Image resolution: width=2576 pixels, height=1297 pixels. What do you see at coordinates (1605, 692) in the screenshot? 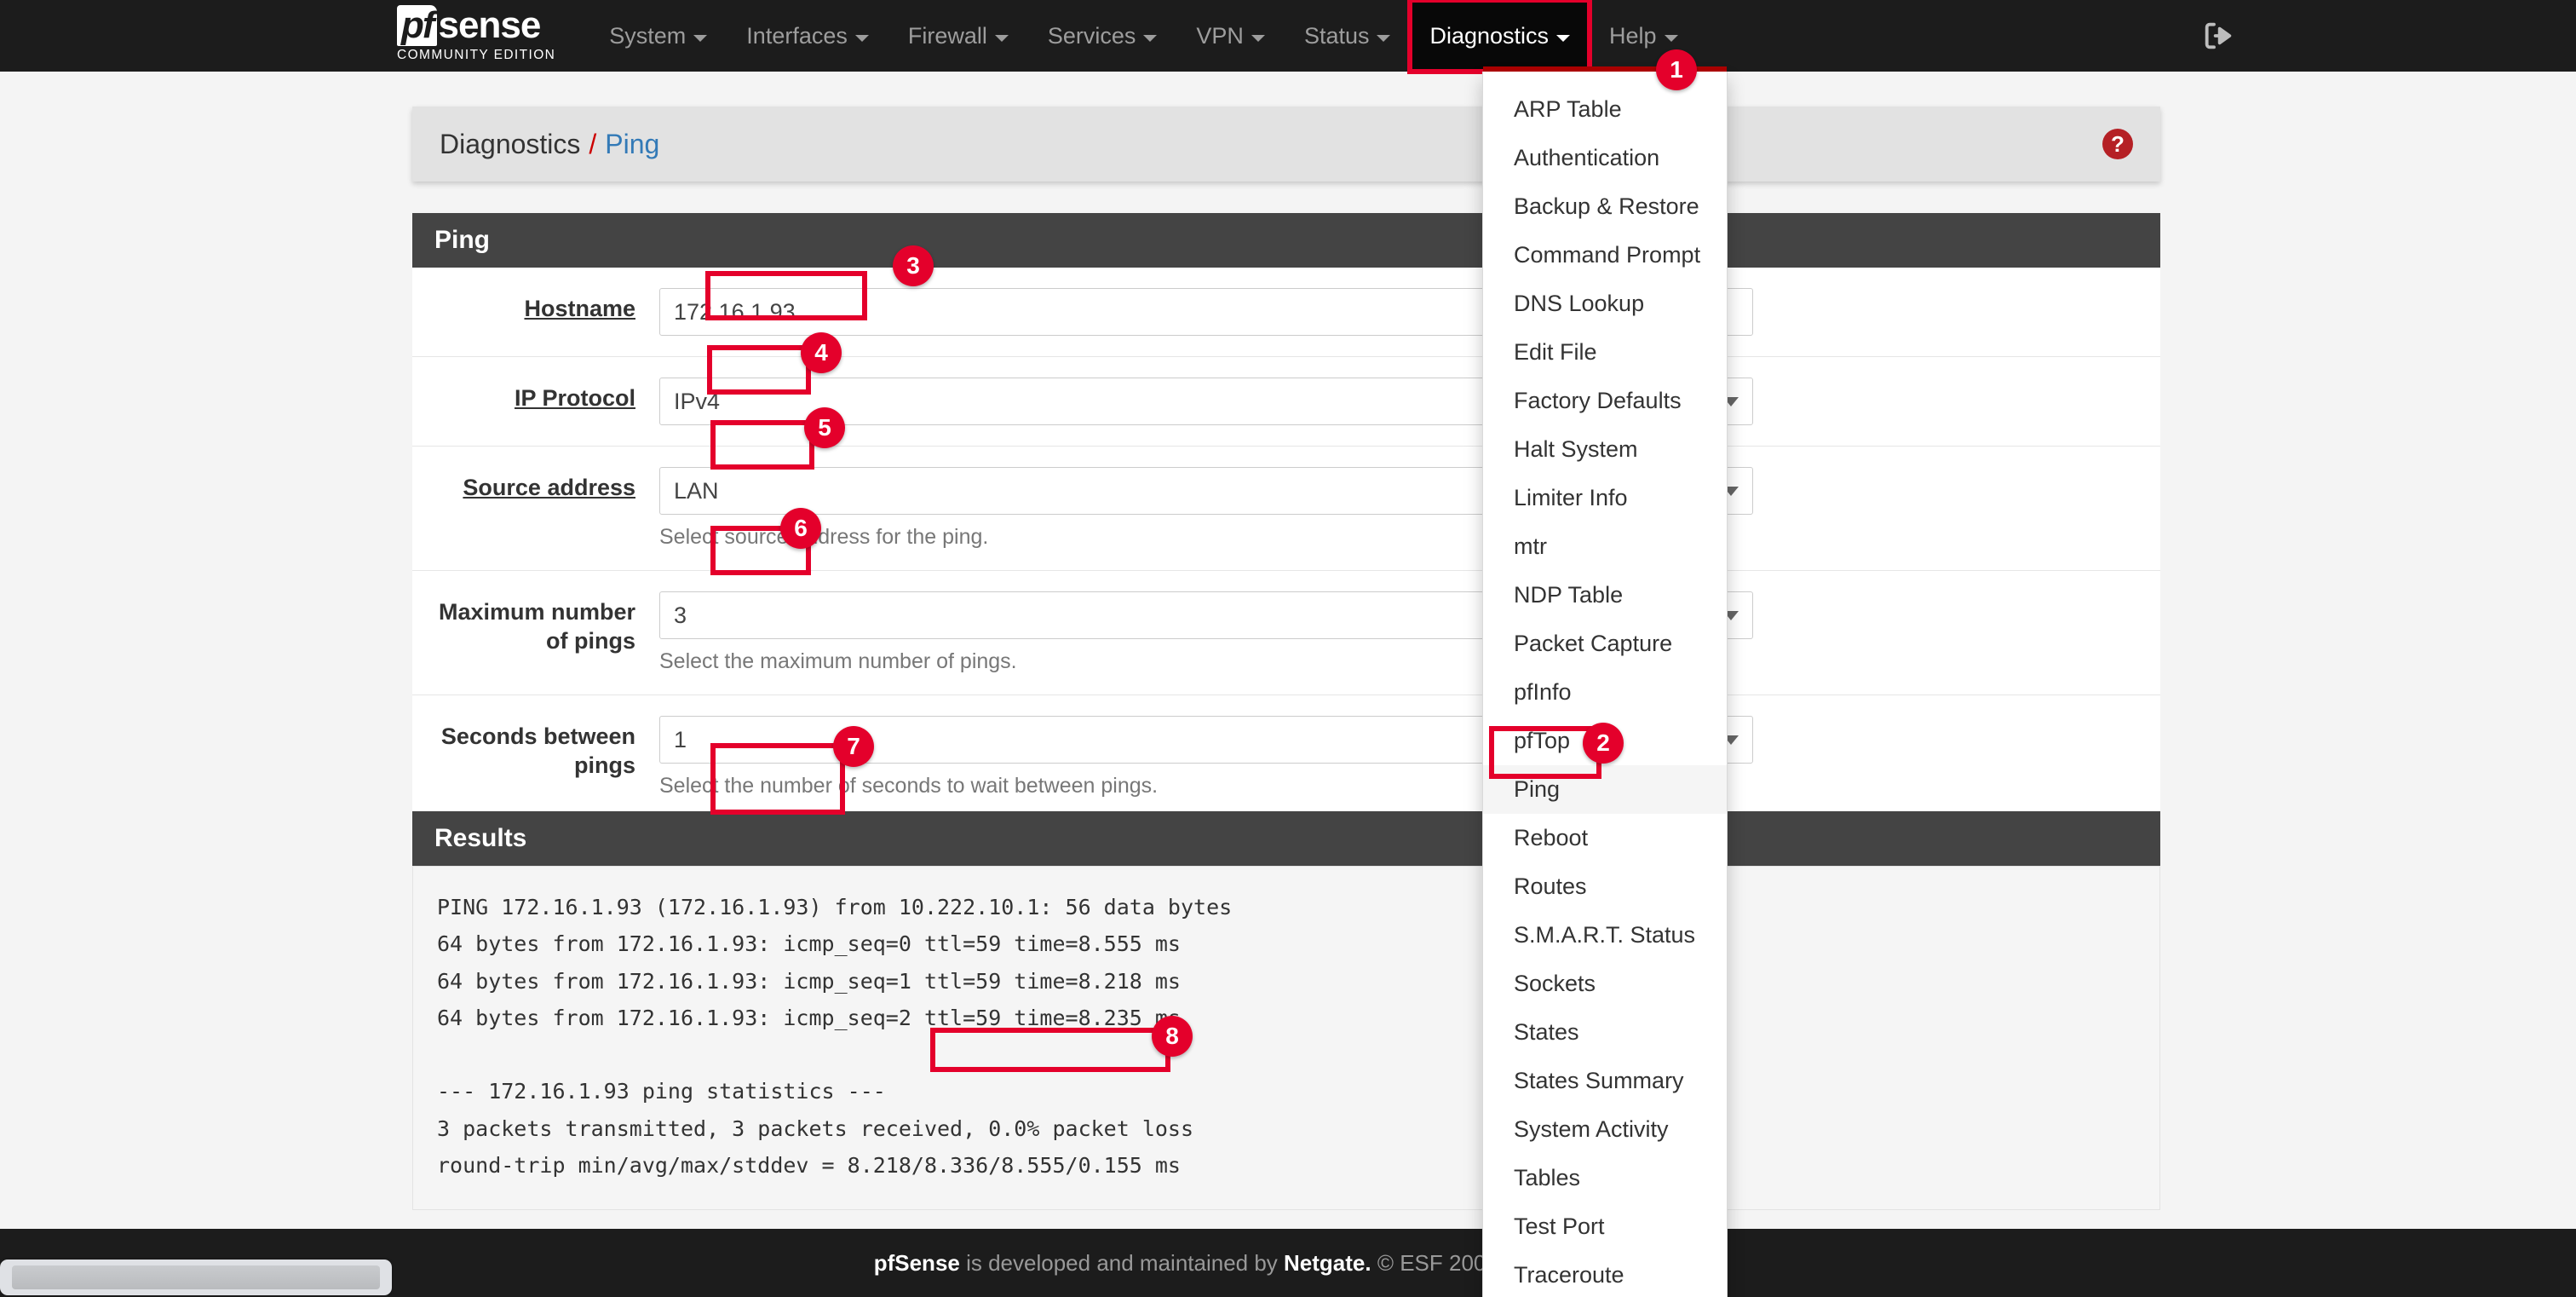
I see `menu-item-pfinfo: pfInfo` at bounding box center [1605, 692].